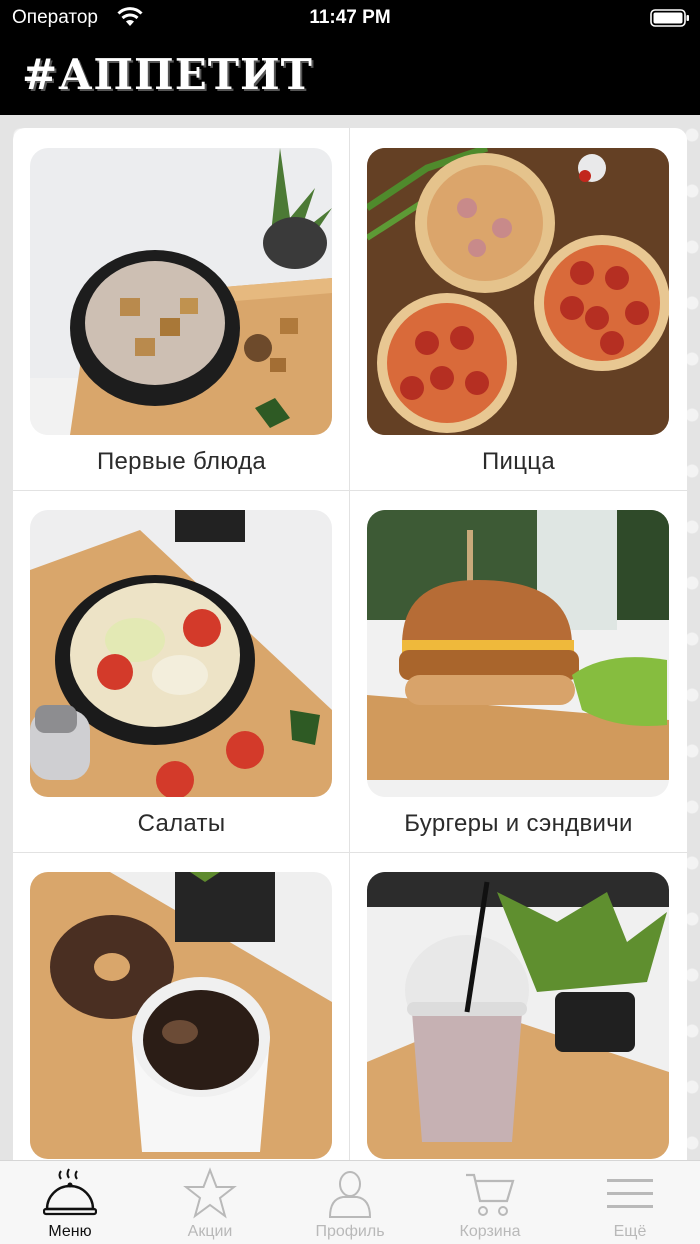 The image size is (700, 1244). Describe the element at coordinates (70, 1231) in the screenshot. I see `tab-label: Меню` at that location.